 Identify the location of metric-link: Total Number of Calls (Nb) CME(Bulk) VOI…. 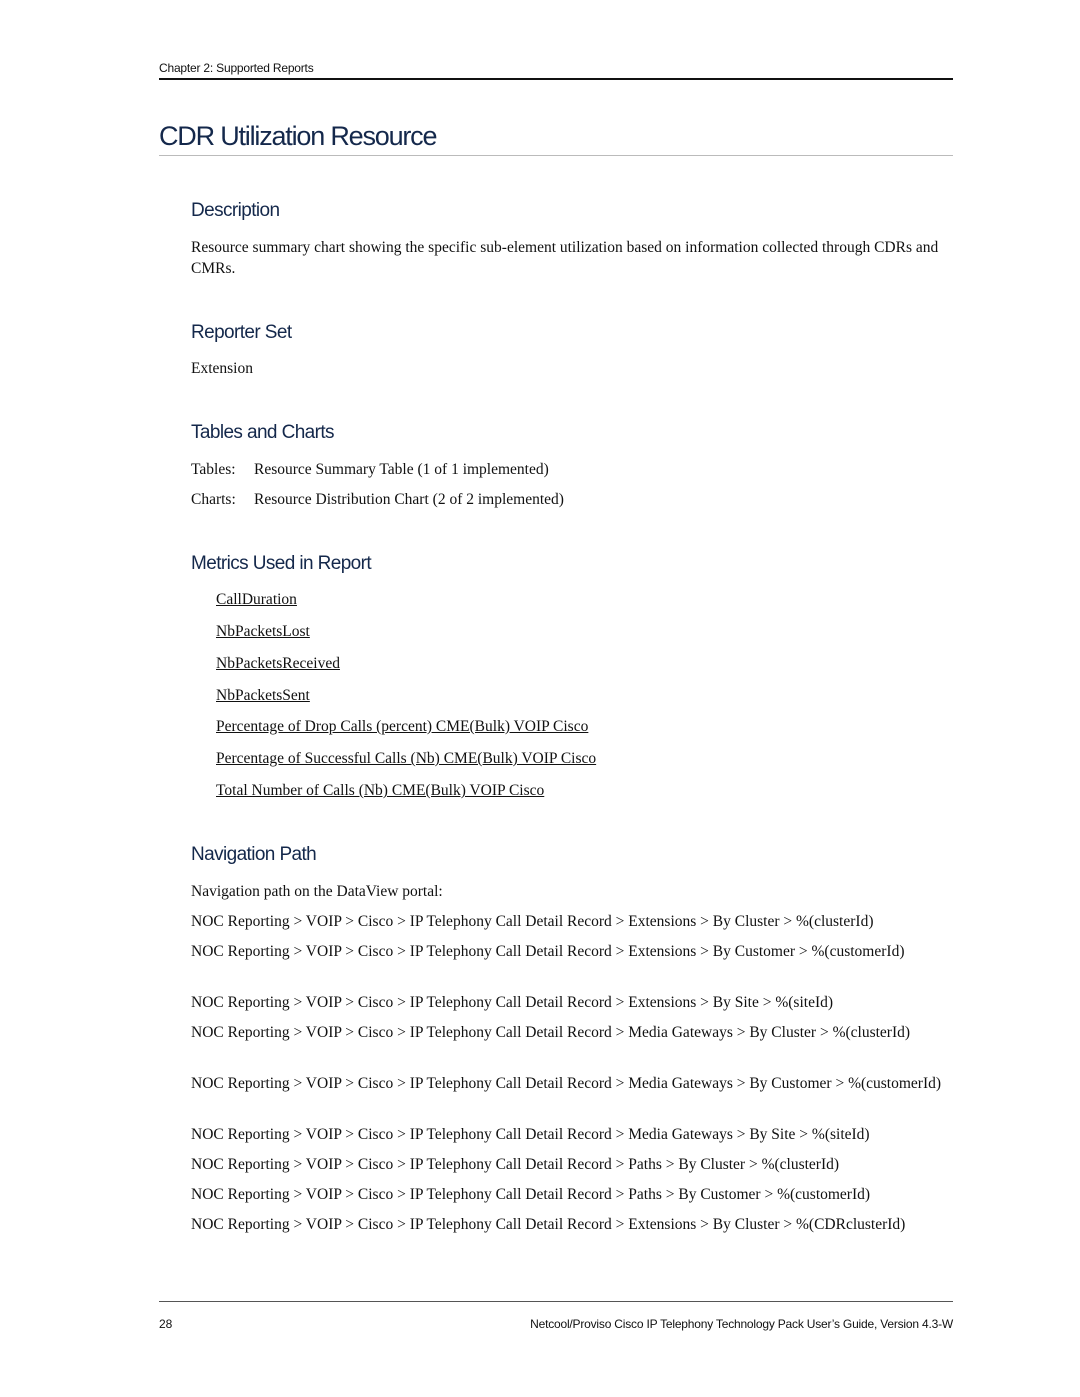
(380, 791).